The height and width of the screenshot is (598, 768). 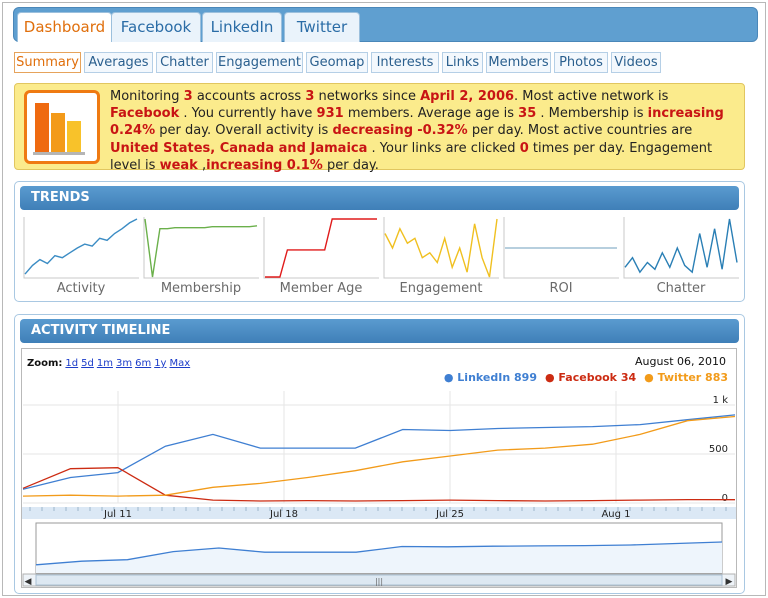 I want to click on trend-member-age: Member Age, so click(x=321, y=257).